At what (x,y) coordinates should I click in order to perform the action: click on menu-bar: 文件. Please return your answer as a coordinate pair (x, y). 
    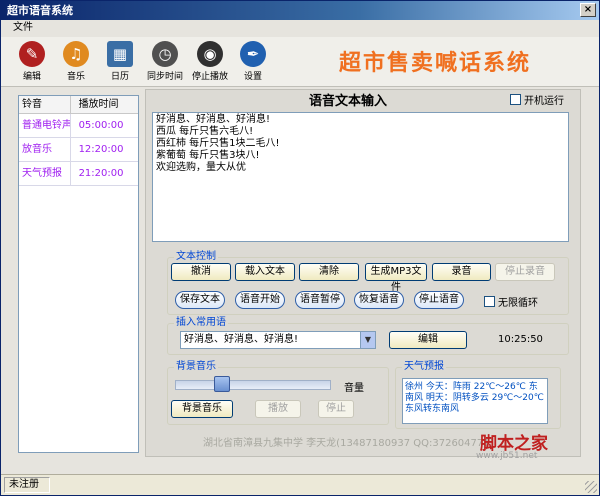
    Looking at the image, I should click on (300, 28).